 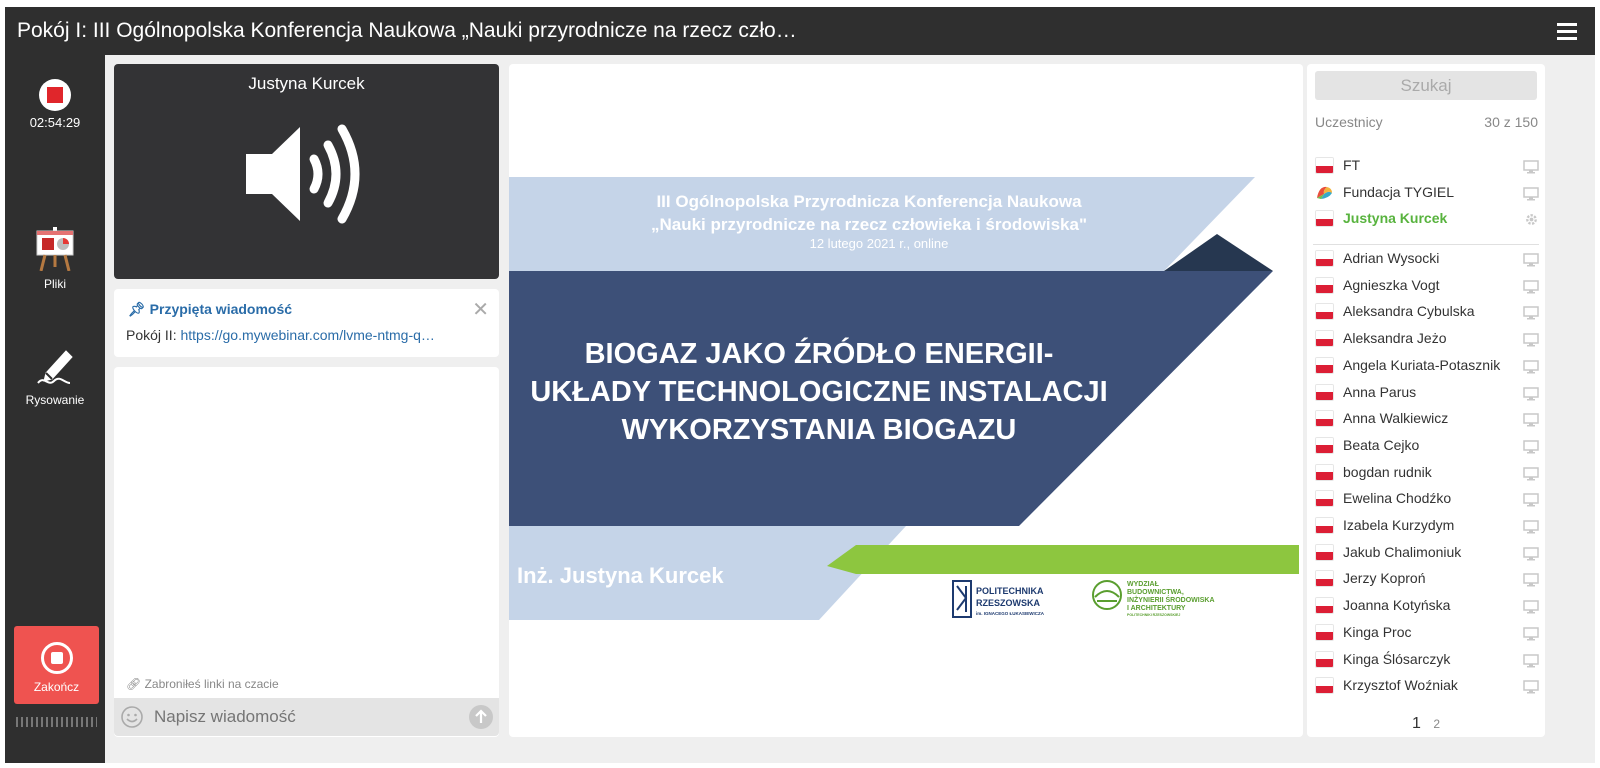 I want to click on participant-row: Aleksandra Cybulska, so click(x=1426, y=312).